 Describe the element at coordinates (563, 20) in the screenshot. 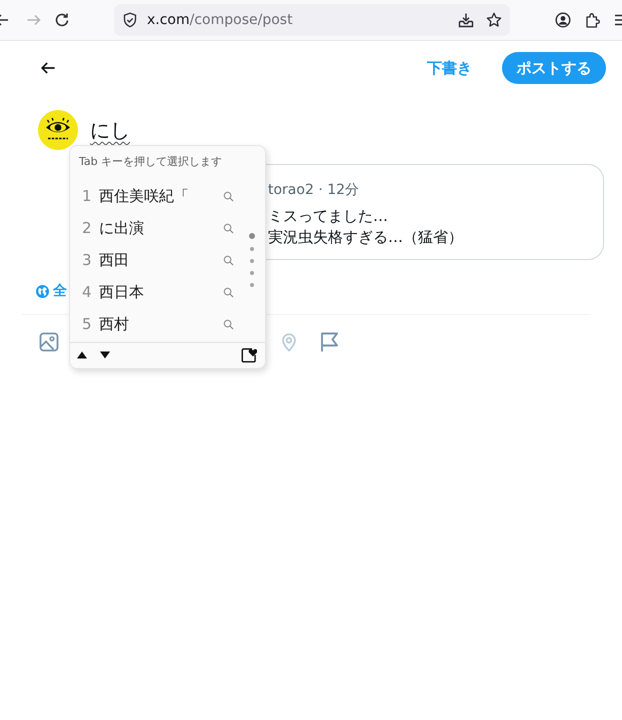

I see `account-icon` at that location.